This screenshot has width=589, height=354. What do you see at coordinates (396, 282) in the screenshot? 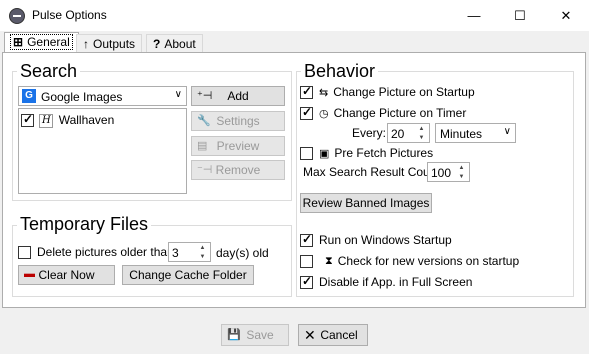
I see `disable-fullscreen-label: Disable if App. in Full Screen` at bounding box center [396, 282].